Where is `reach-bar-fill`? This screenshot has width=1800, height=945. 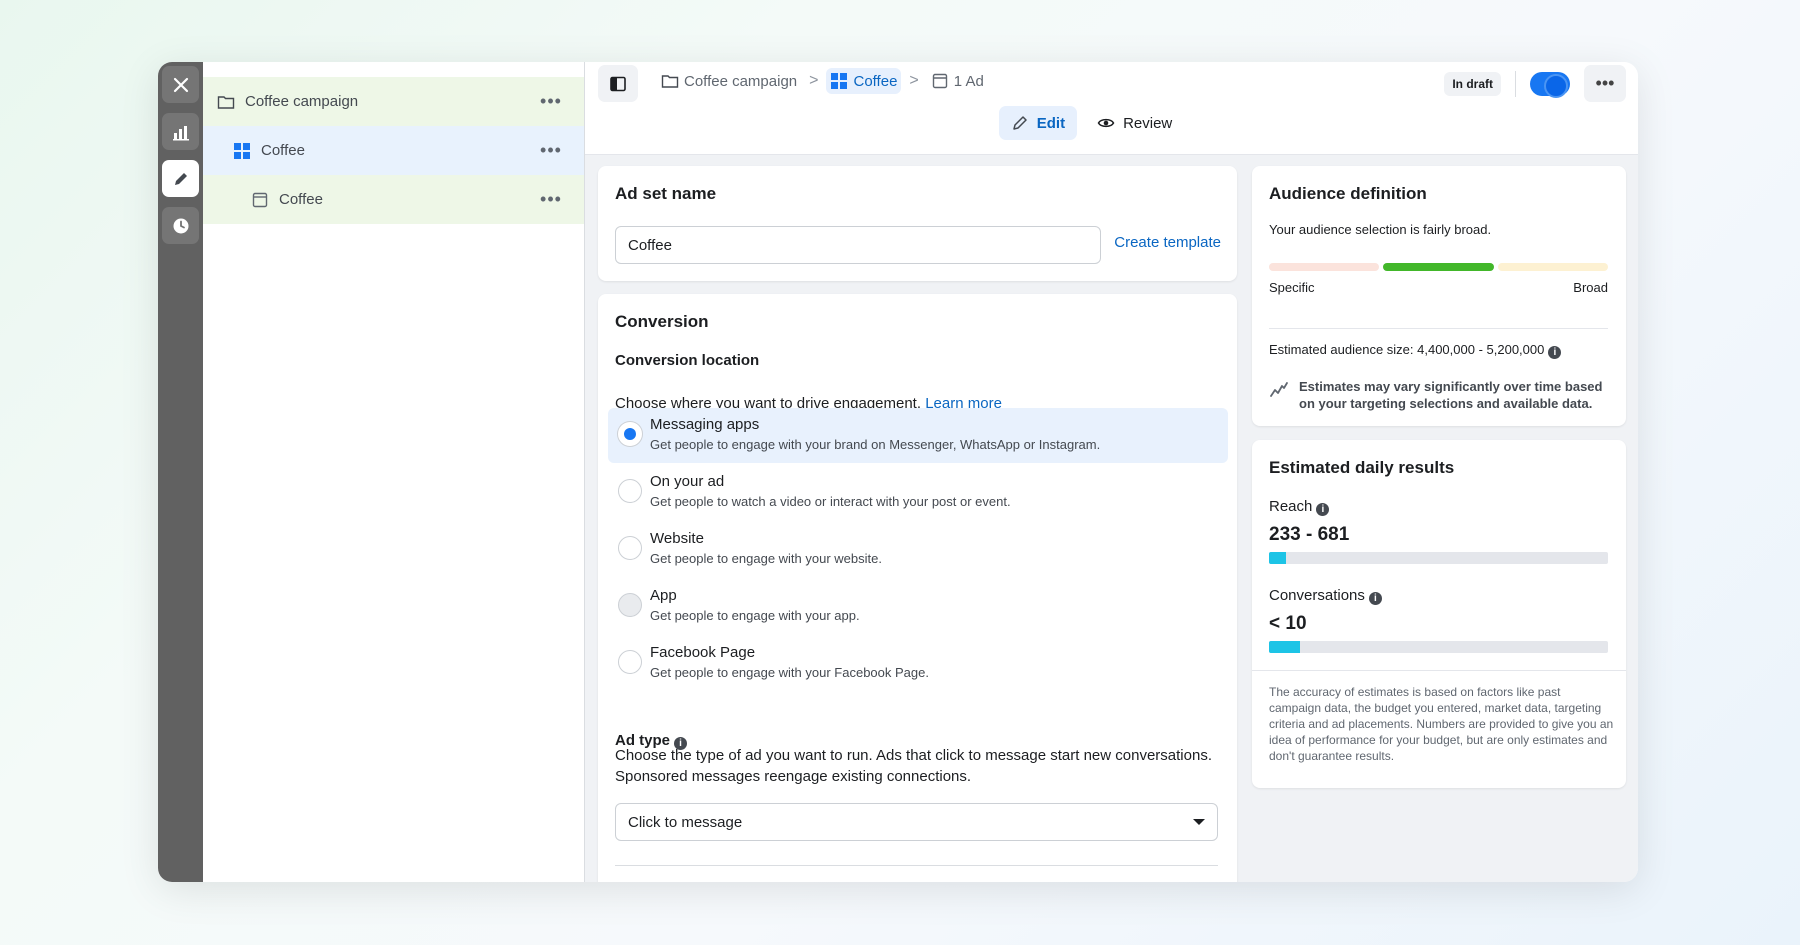 reach-bar-fill is located at coordinates (1277, 558).